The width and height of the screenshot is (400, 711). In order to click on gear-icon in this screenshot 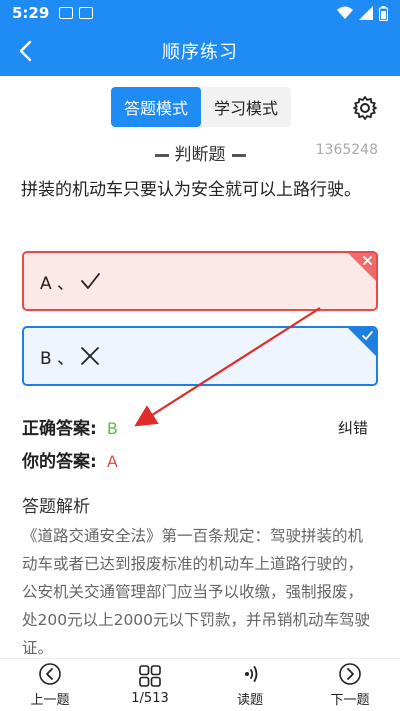, I will do `click(365, 108)`.